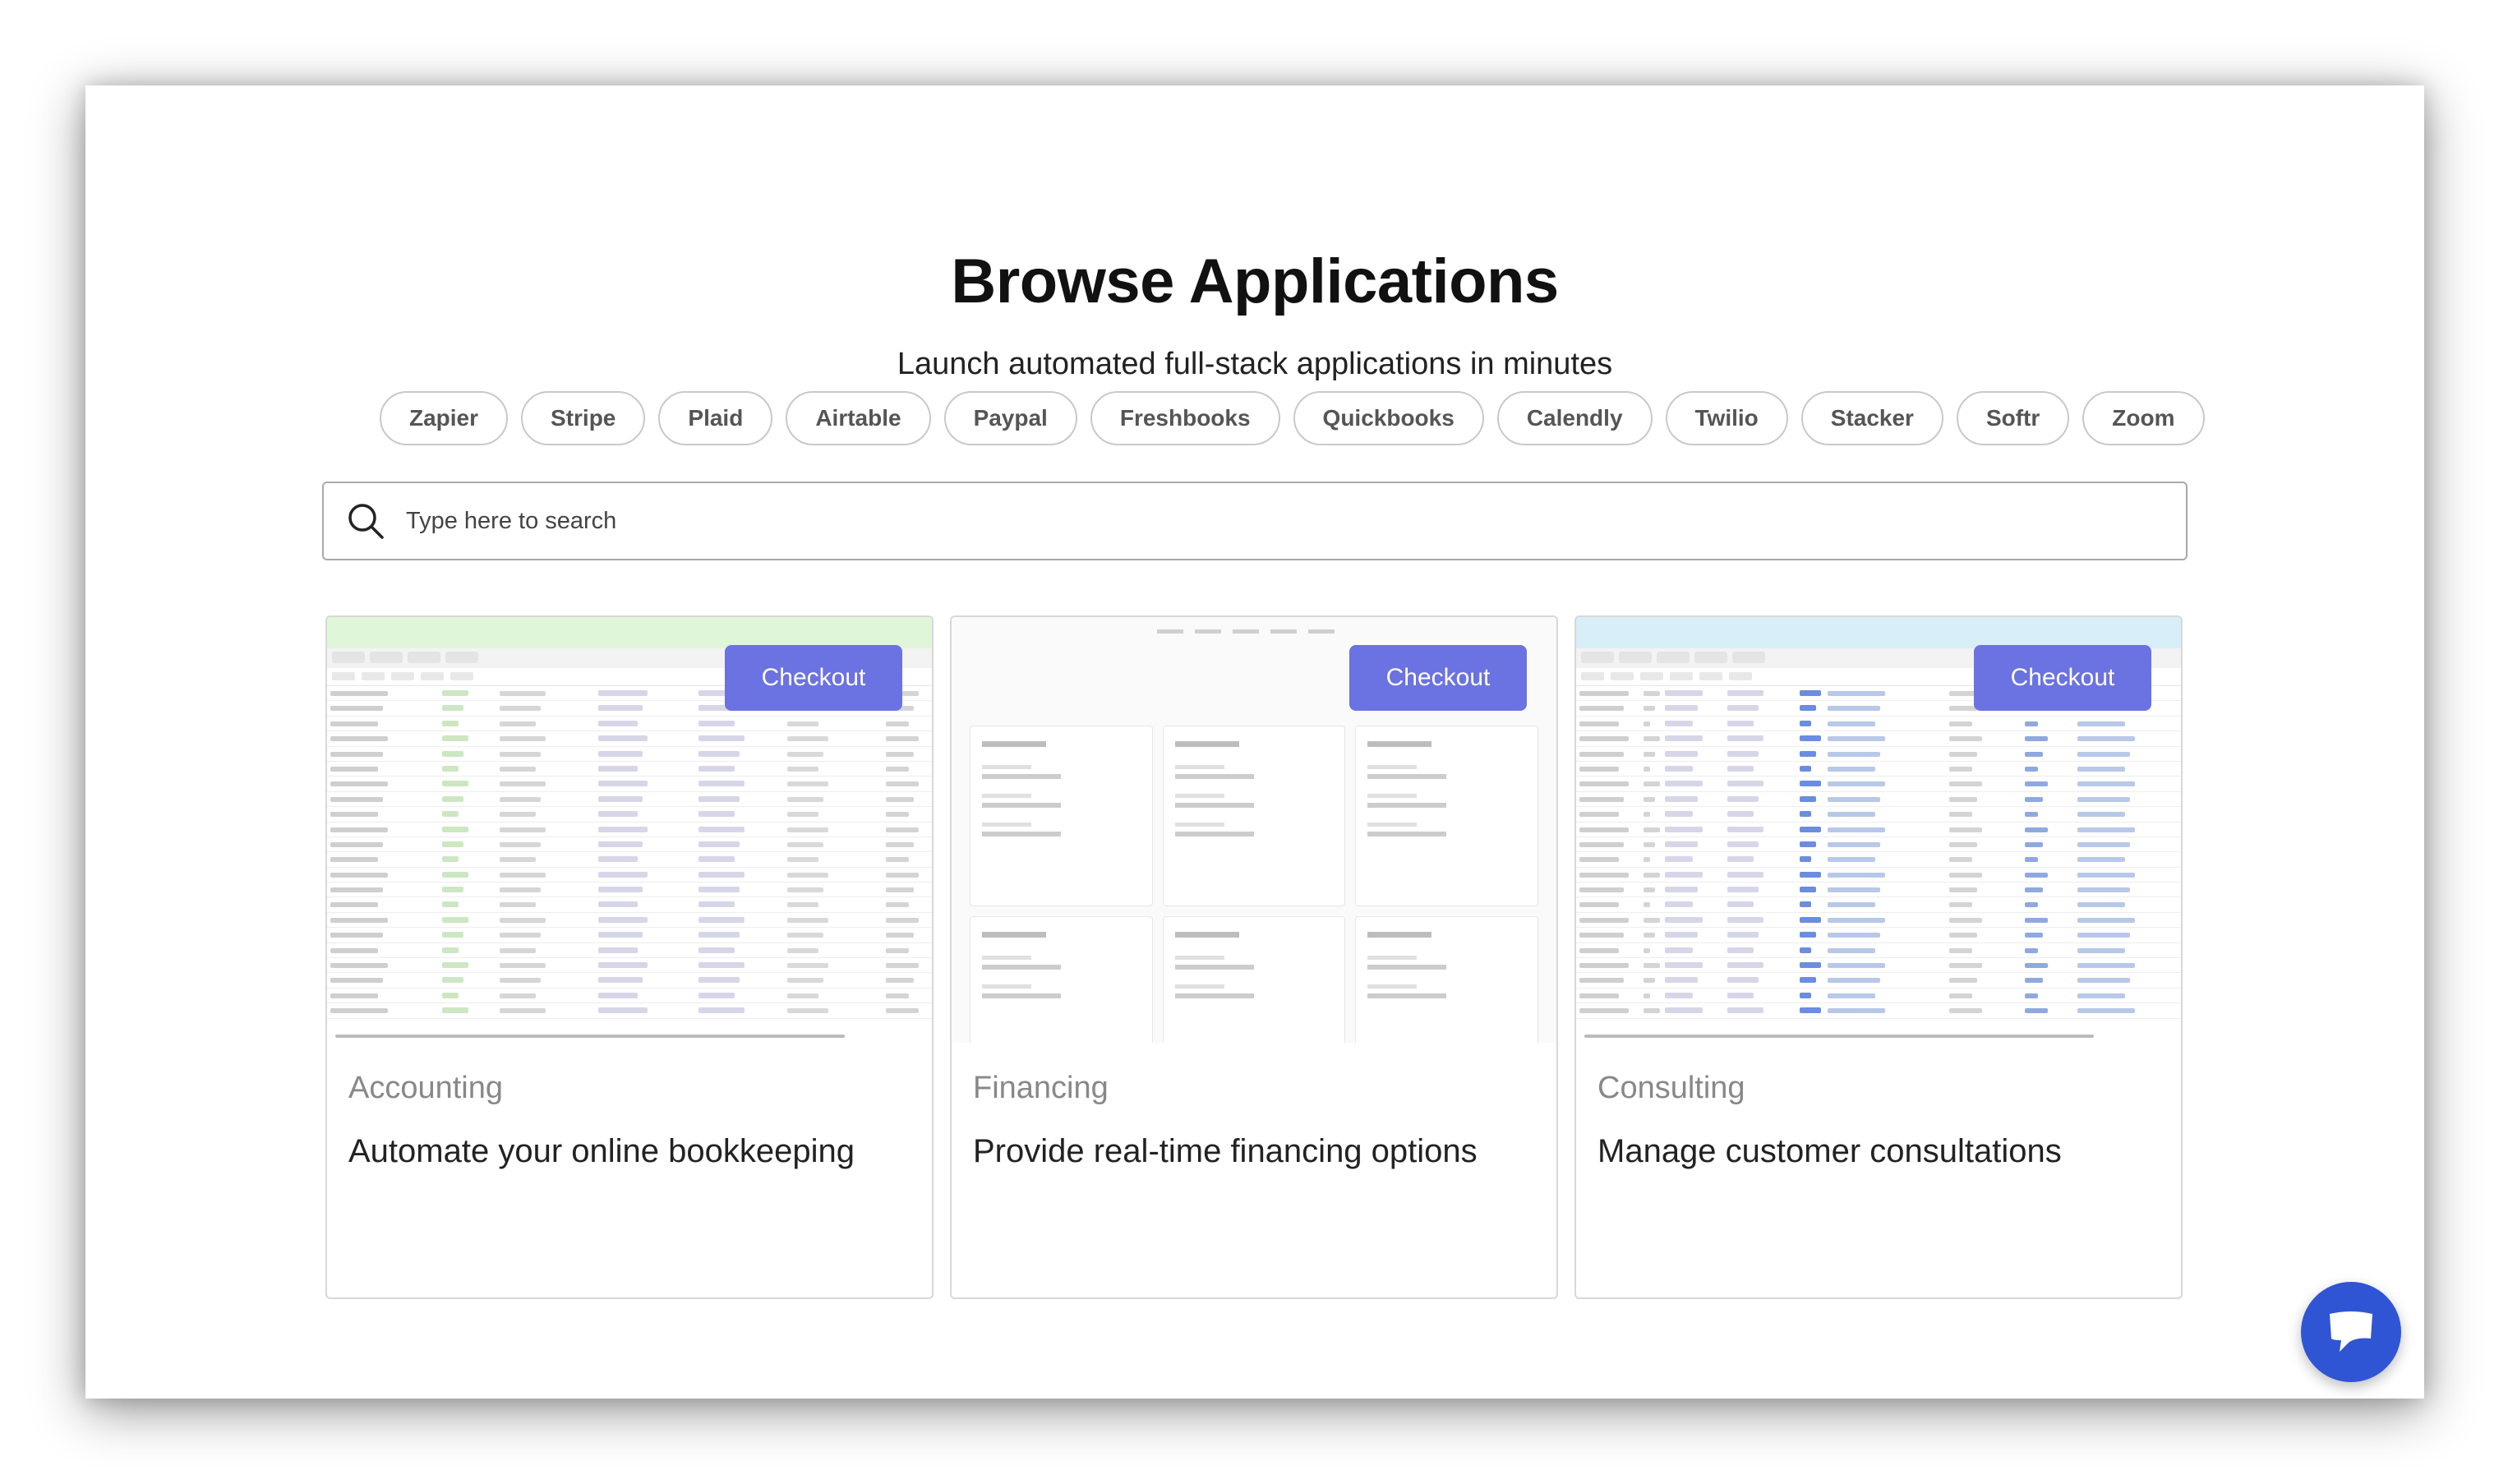 The width and height of the screenshot is (2508, 1484). I want to click on card-category: Financing, so click(1041, 1088).